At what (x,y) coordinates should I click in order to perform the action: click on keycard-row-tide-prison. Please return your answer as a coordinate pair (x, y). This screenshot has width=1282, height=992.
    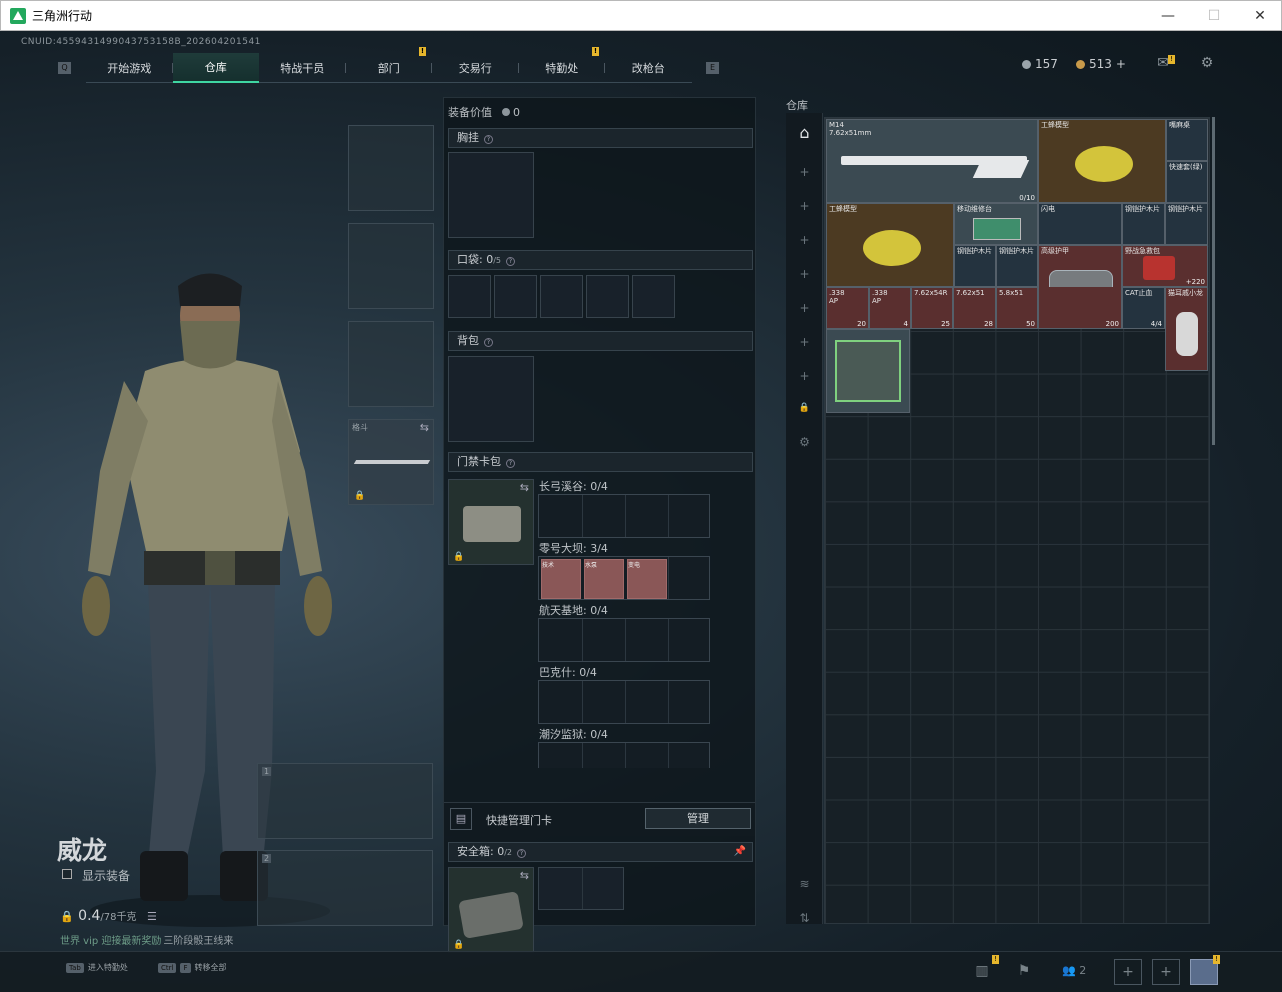
    Looking at the image, I should click on (624, 755).